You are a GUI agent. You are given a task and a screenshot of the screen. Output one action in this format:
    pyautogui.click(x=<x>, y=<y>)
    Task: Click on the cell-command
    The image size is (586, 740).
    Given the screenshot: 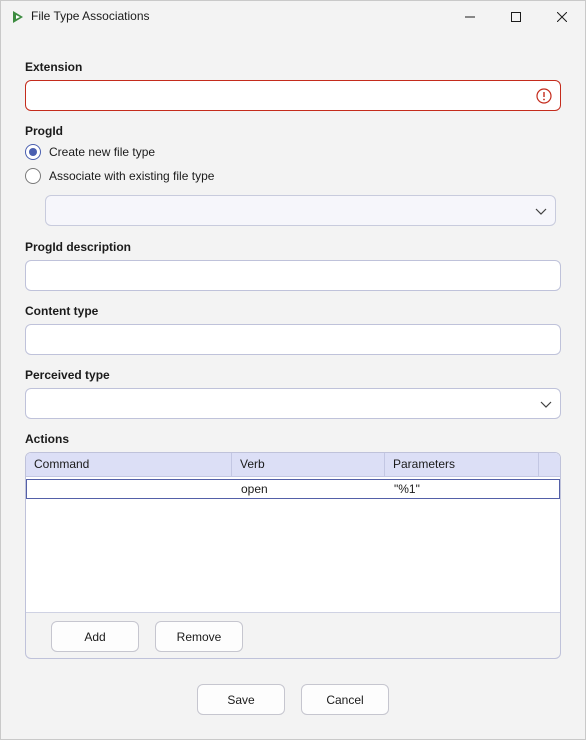 What is the action you would take?
    pyautogui.click(x=130, y=489)
    